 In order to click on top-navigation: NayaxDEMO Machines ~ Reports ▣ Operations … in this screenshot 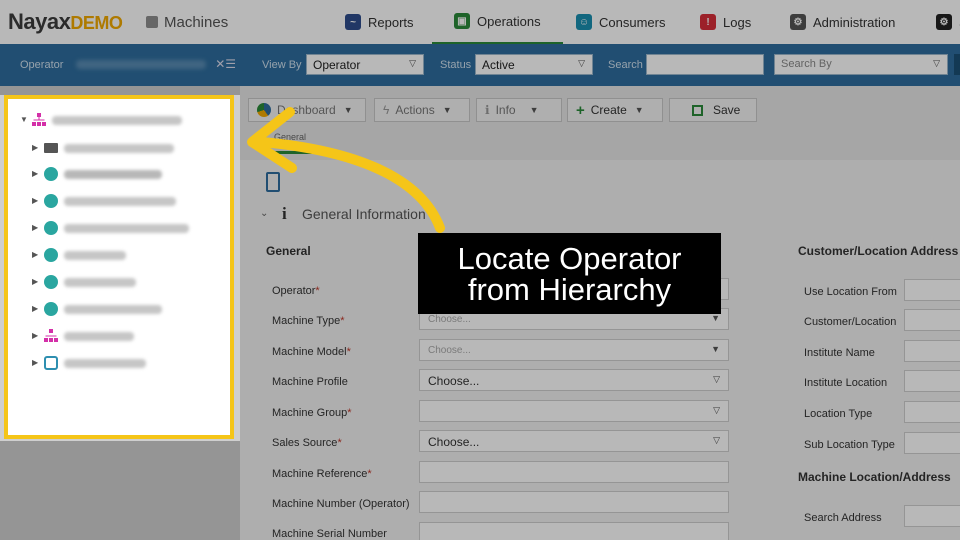, I will do `click(480, 22)`.